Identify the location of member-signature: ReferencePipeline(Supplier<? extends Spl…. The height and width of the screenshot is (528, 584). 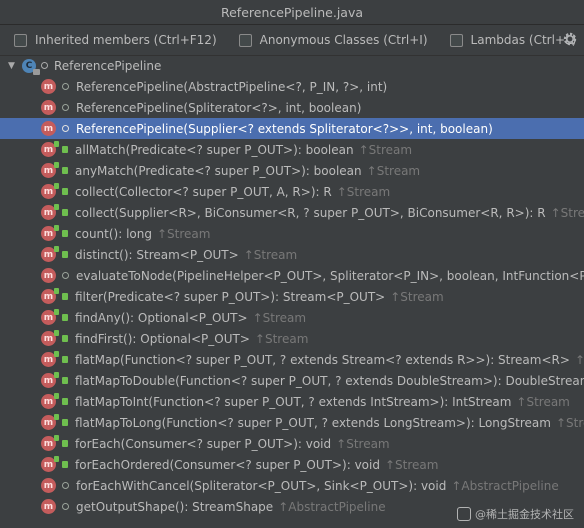
(284, 128).